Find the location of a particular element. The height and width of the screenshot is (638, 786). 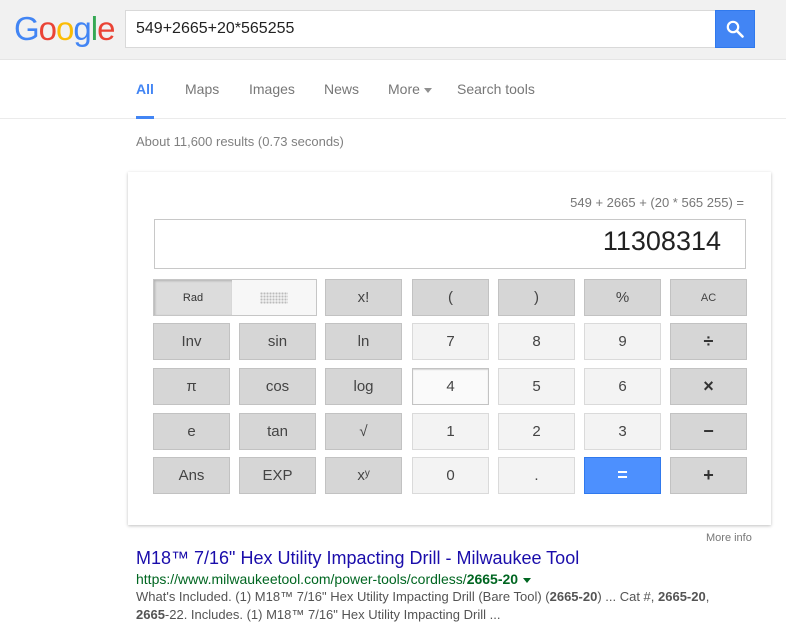

search-tabs: All Maps Images News More Search tools is located at coordinates (393, 89).